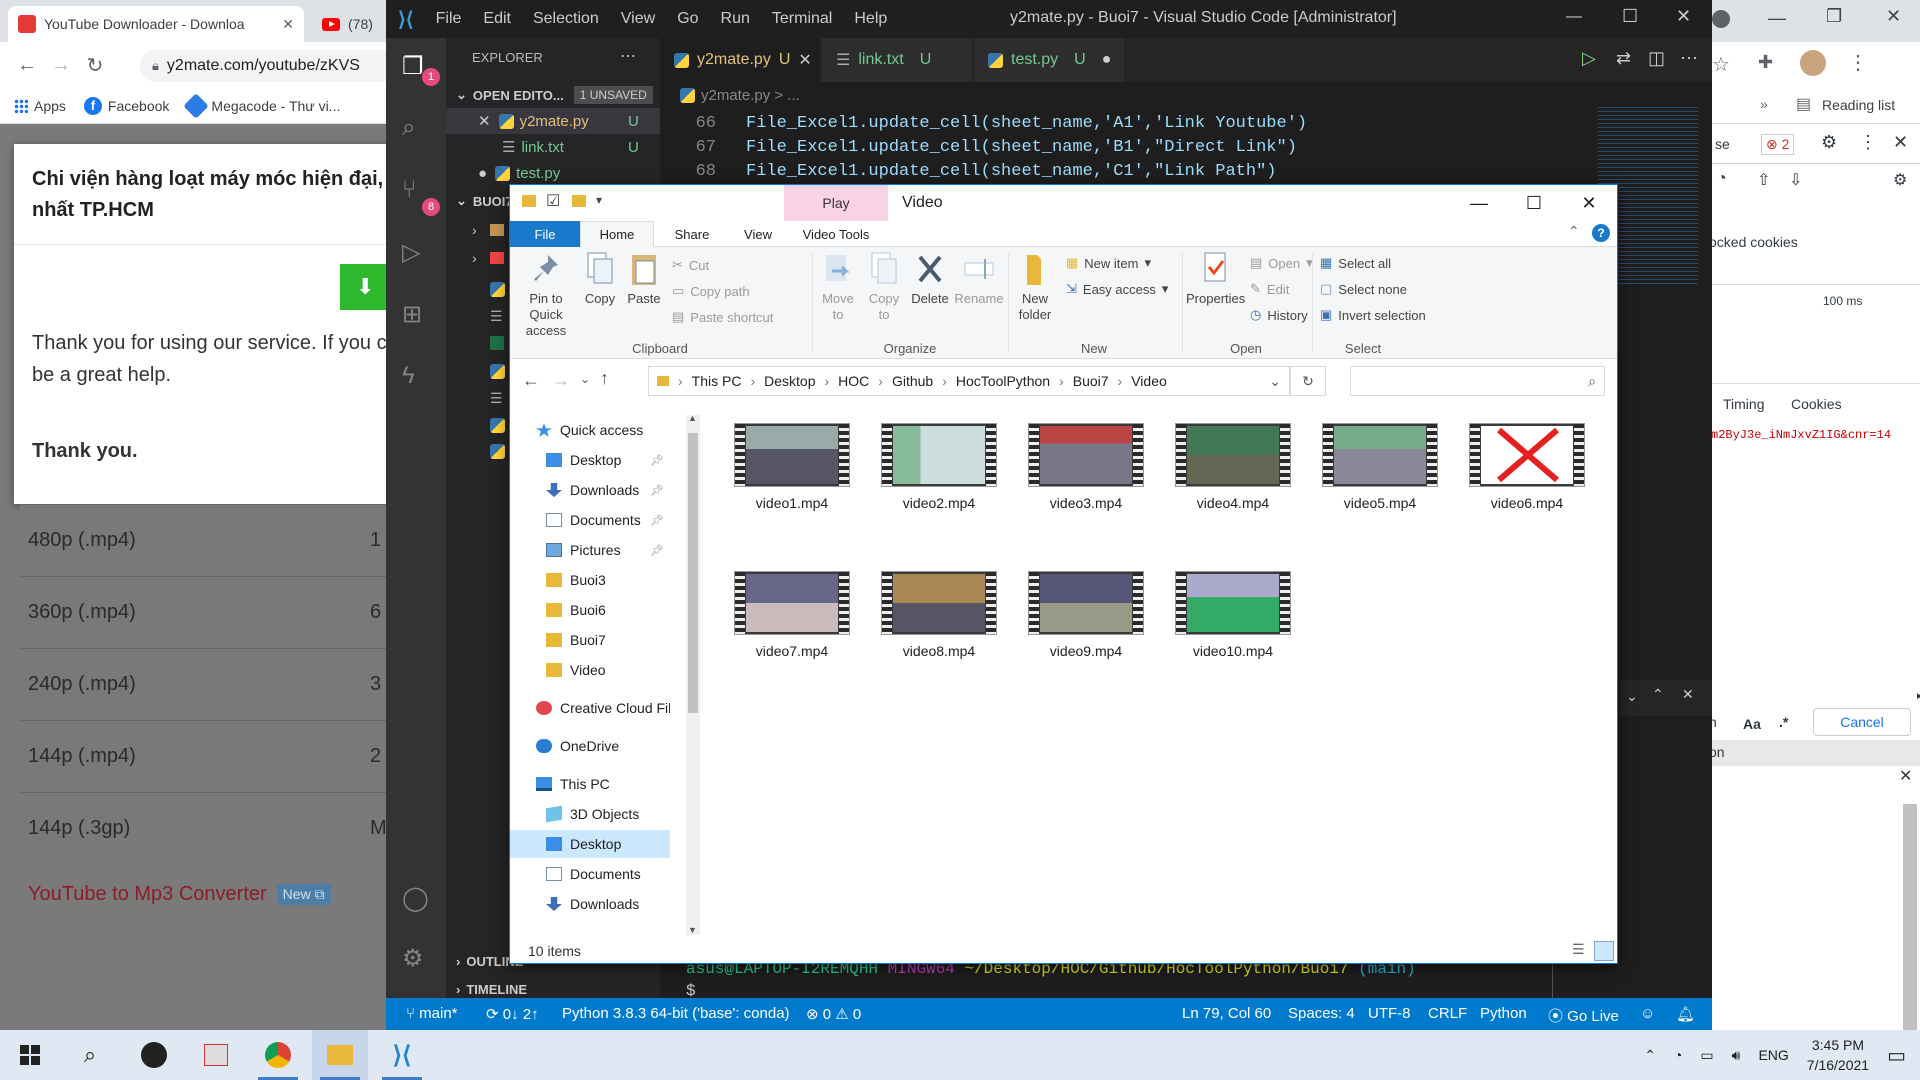 The height and width of the screenshot is (1080, 1920). What do you see at coordinates (590, 610) in the screenshot?
I see `nav-item-buoi6: Buoi6` at bounding box center [590, 610].